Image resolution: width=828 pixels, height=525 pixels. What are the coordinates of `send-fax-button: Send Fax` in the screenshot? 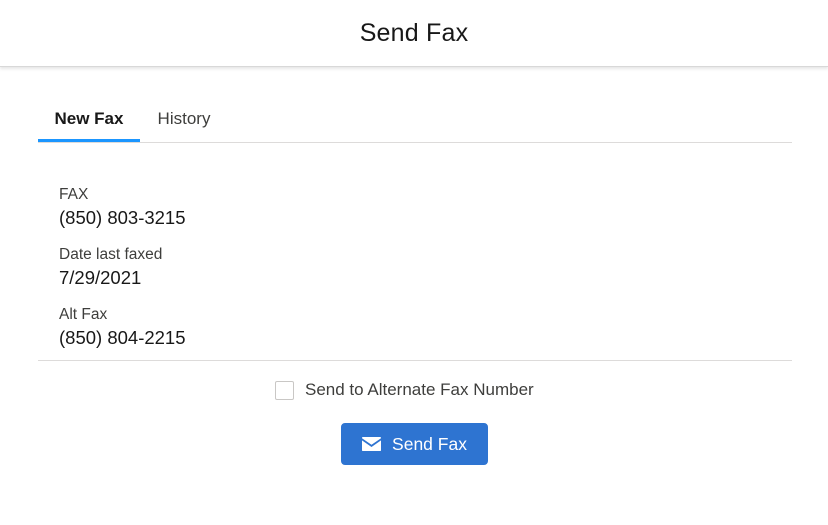 It's located at (414, 444).